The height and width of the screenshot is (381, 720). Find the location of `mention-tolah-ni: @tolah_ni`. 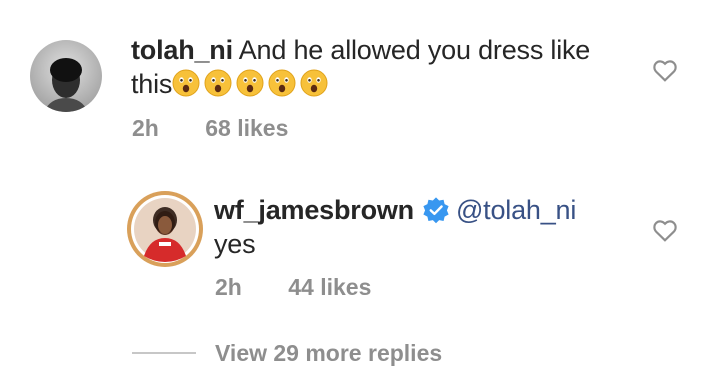

mention-tolah-ni: @tolah_ni is located at coordinates (516, 210).